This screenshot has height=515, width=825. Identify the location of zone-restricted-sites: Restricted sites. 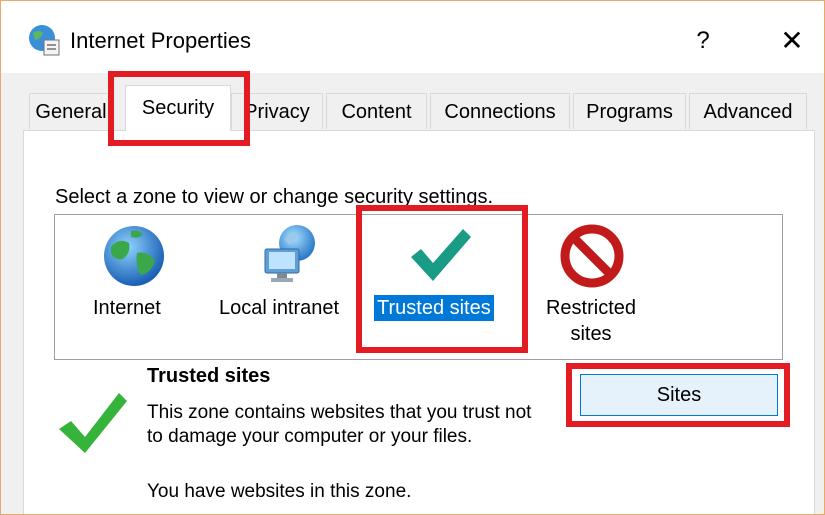
(592, 287).